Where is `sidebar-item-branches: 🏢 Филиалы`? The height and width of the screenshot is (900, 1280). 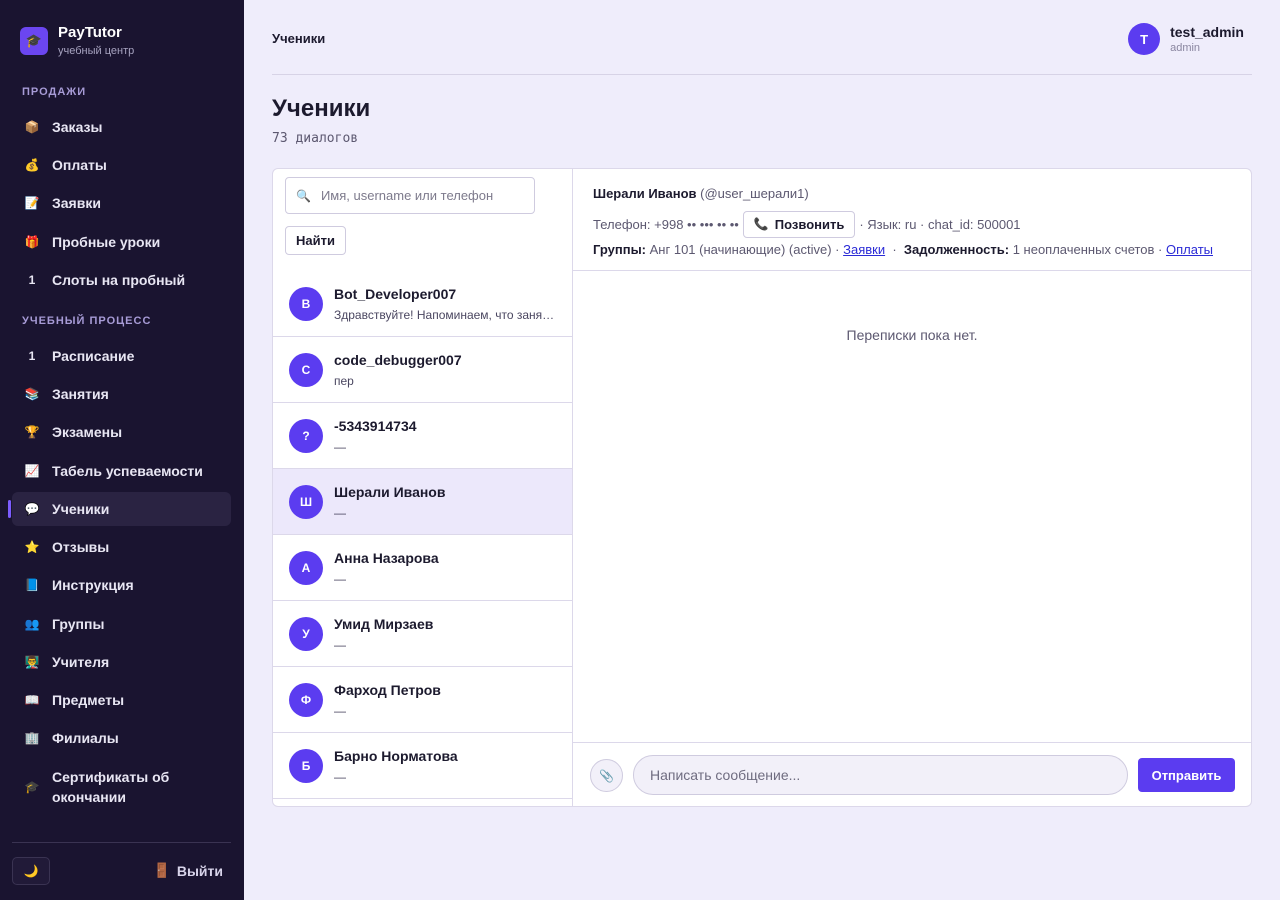
sidebar-item-branches: 🏢 Филиалы is located at coordinates (121, 738).